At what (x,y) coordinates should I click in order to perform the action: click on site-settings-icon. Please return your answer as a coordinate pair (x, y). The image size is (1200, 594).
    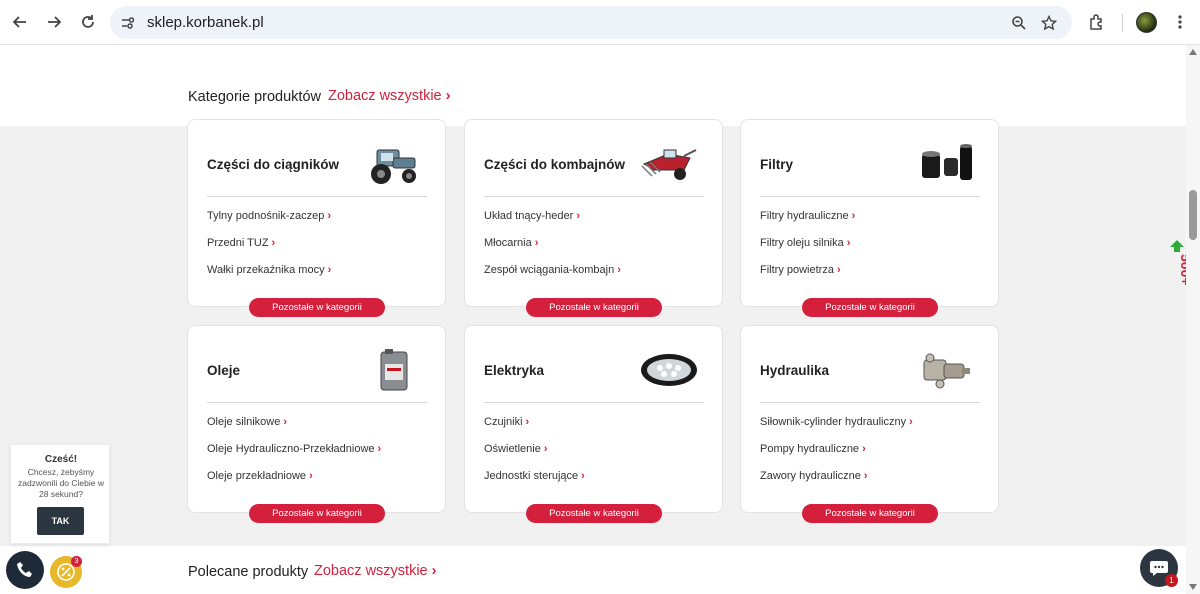
    Looking at the image, I should click on (128, 23).